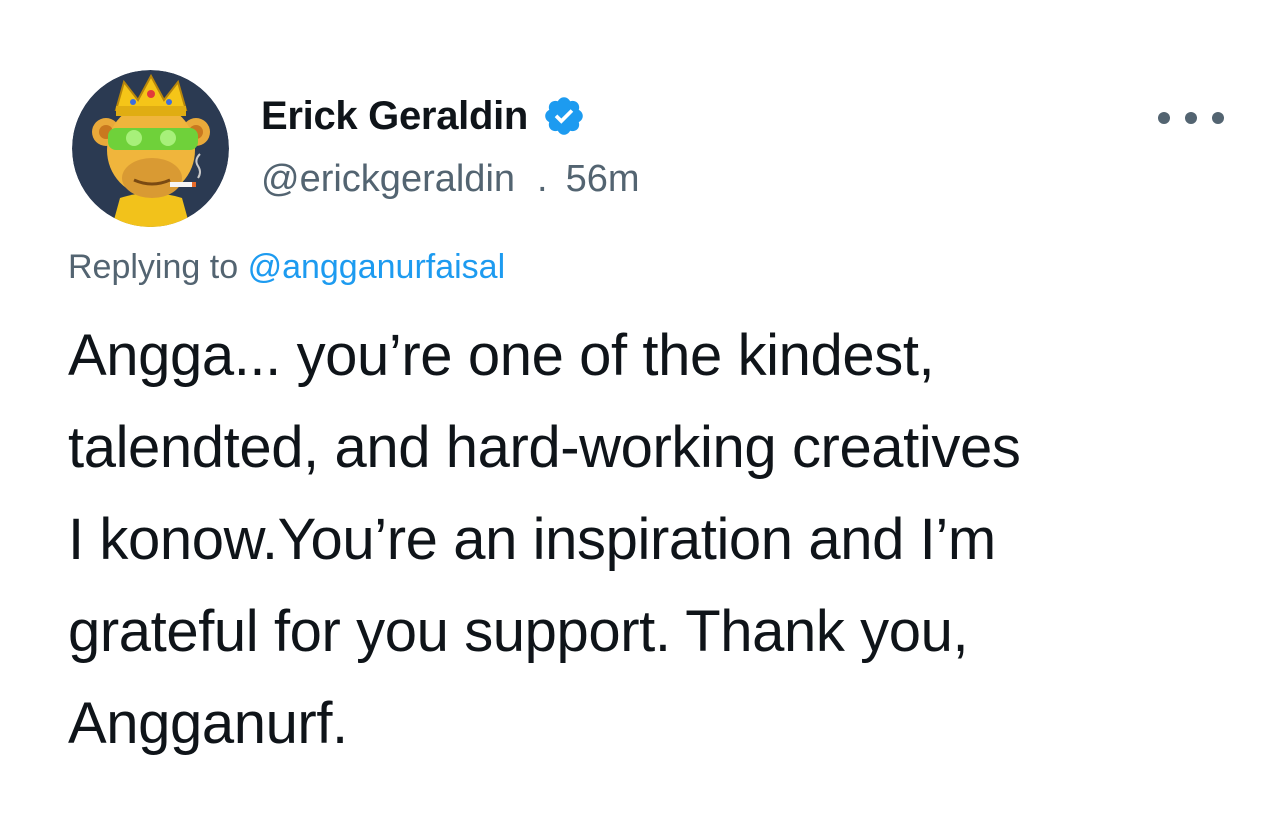  I want to click on author-name-row: Erick Geraldin, so click(423, 116).